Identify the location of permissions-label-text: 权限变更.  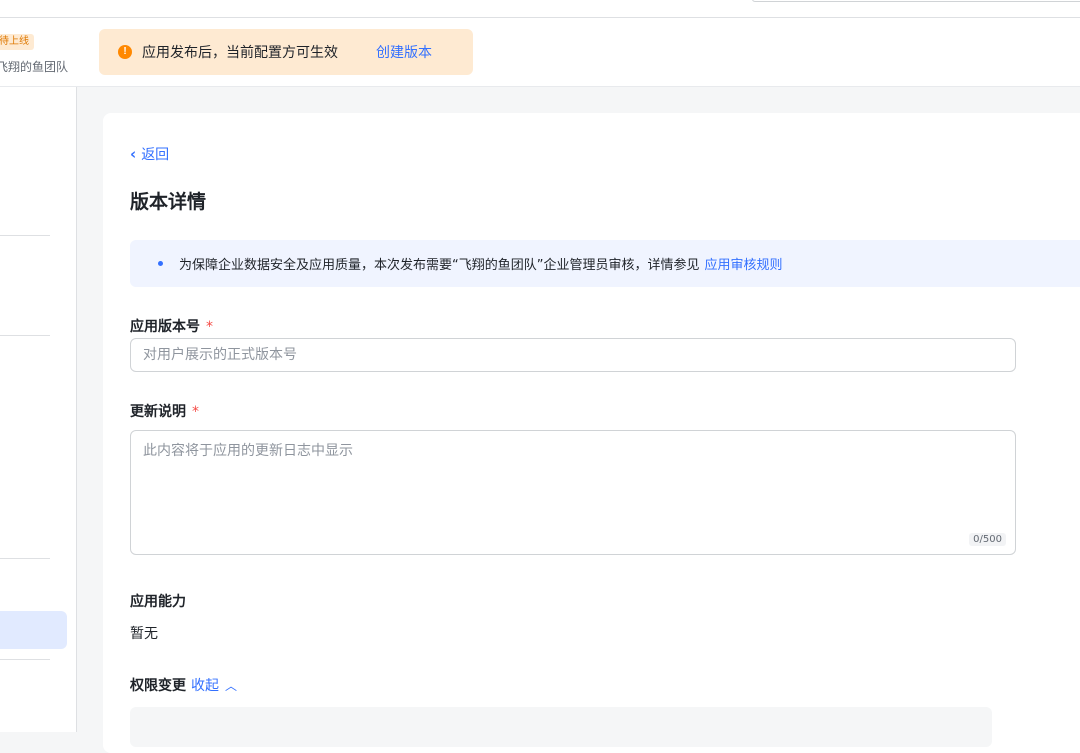
(158, 686).